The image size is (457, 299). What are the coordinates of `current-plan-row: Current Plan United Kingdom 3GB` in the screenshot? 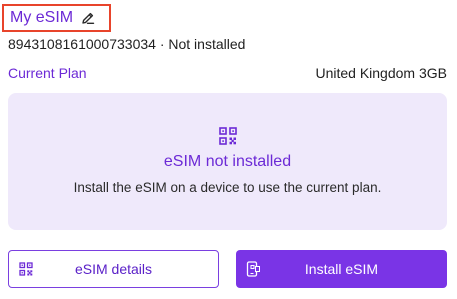 It's located at (227, 73).